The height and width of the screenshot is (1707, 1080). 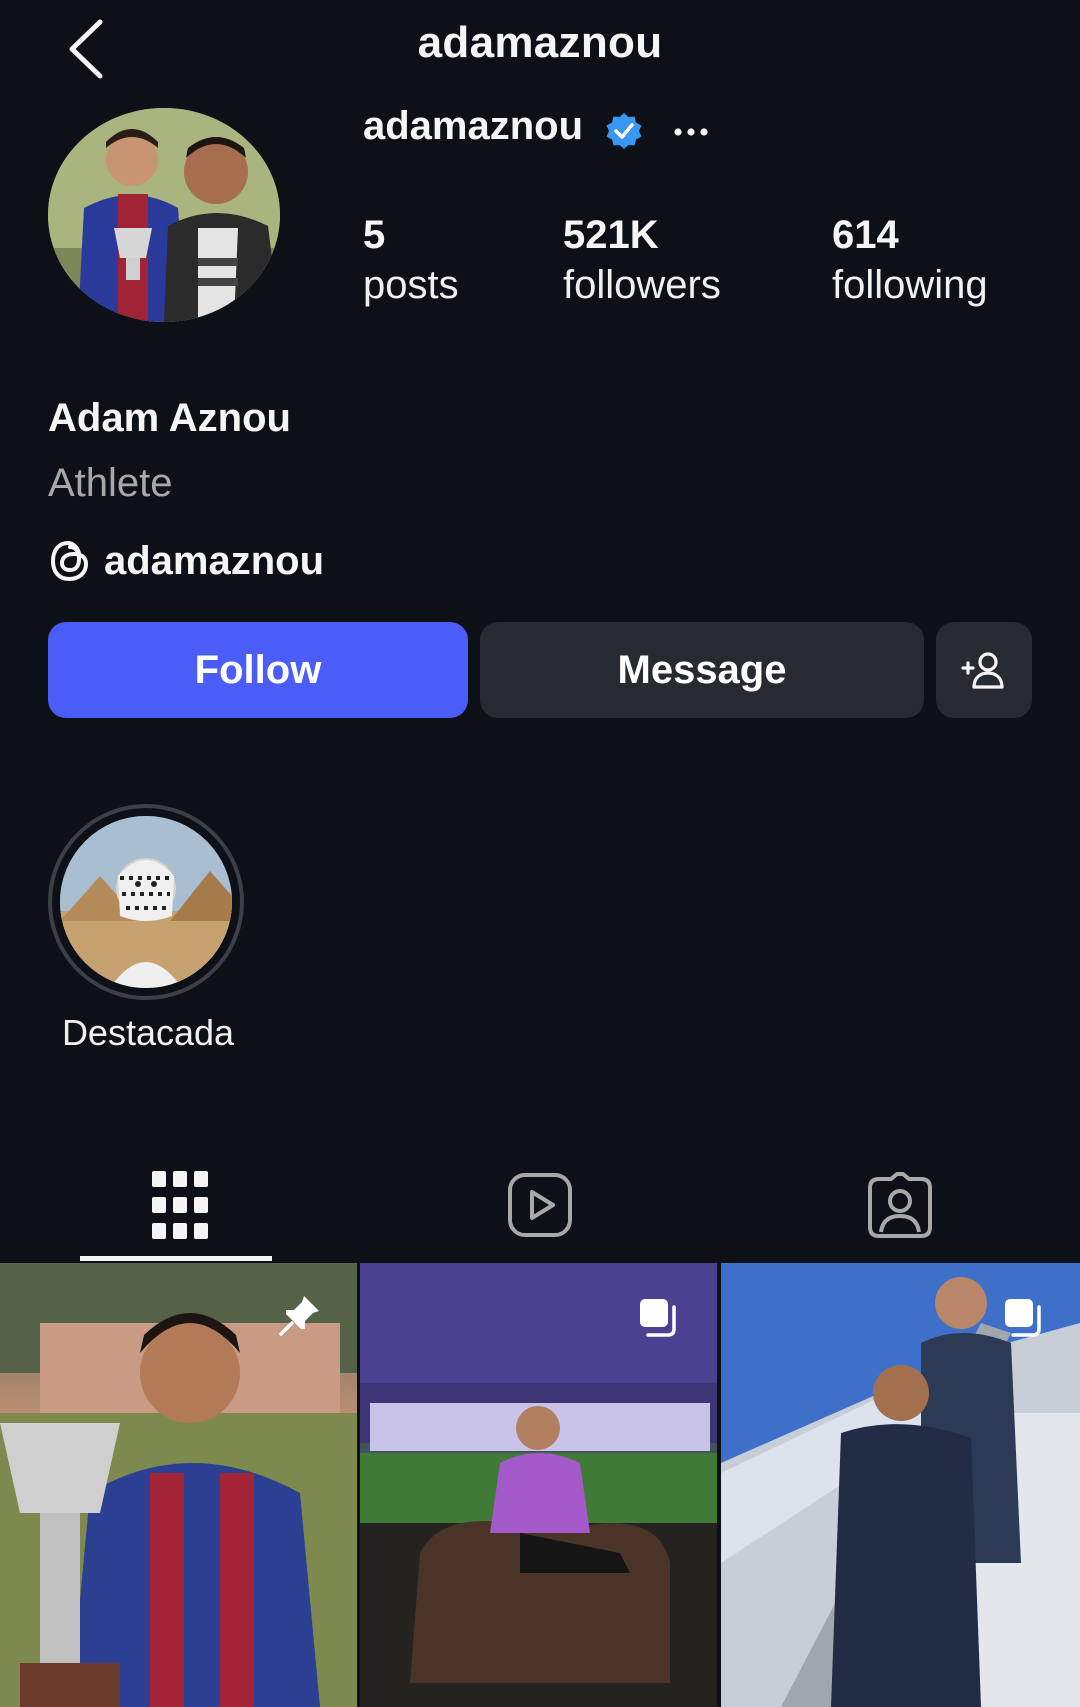 What do you see at coordinates (540, 42) in the screenshot?
I see `page-title: adamaznou` at bounding box center [540, 42].